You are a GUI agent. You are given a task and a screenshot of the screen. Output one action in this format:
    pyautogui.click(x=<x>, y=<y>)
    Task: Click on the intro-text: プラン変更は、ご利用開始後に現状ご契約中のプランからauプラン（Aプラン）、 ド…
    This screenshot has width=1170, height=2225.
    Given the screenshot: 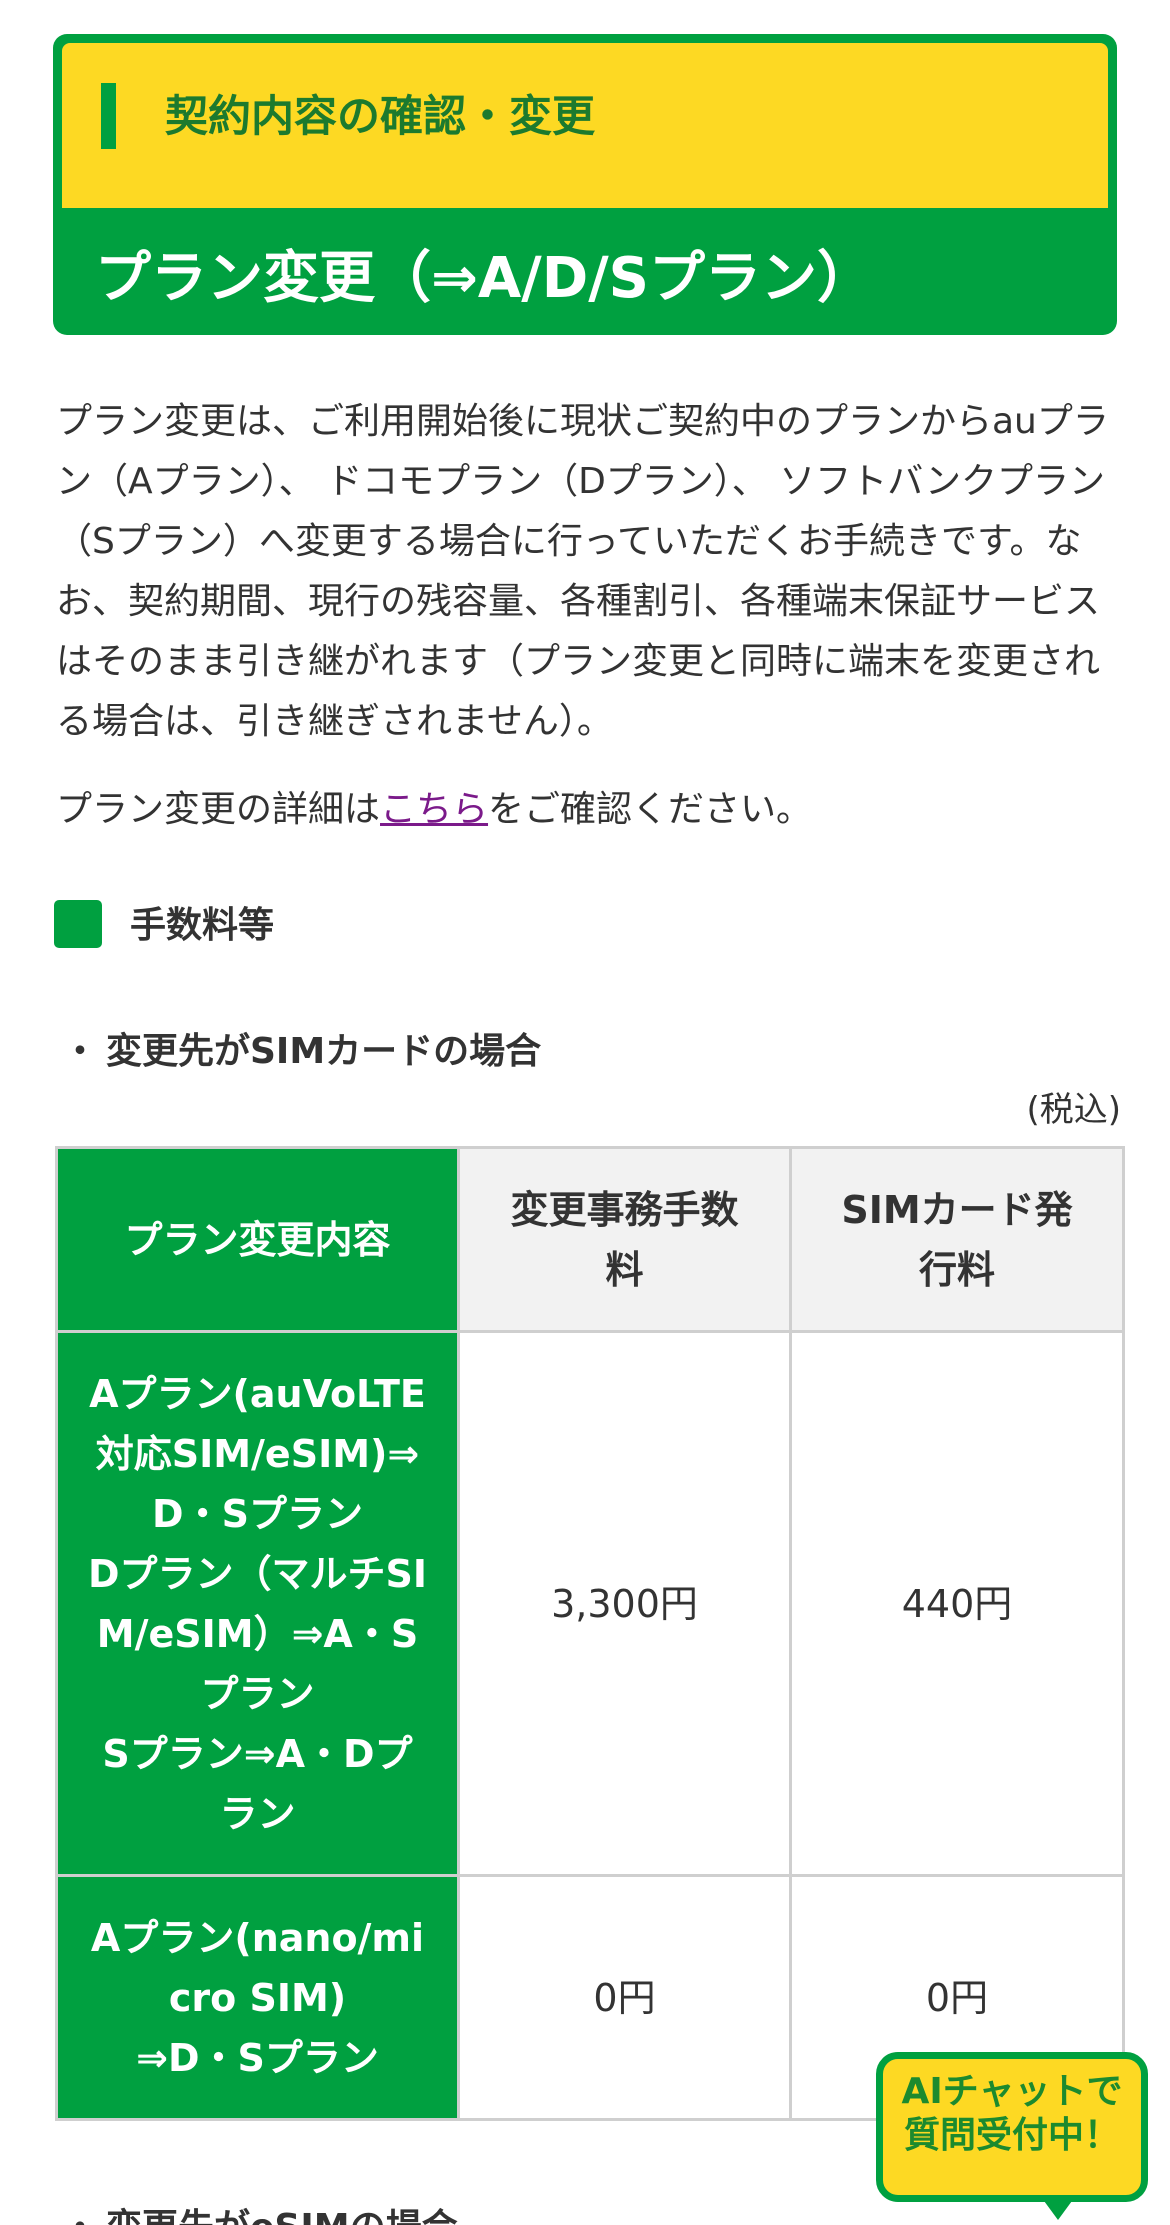 What is the action you would take?
    pyautogui.click(x=582, y=571)
    